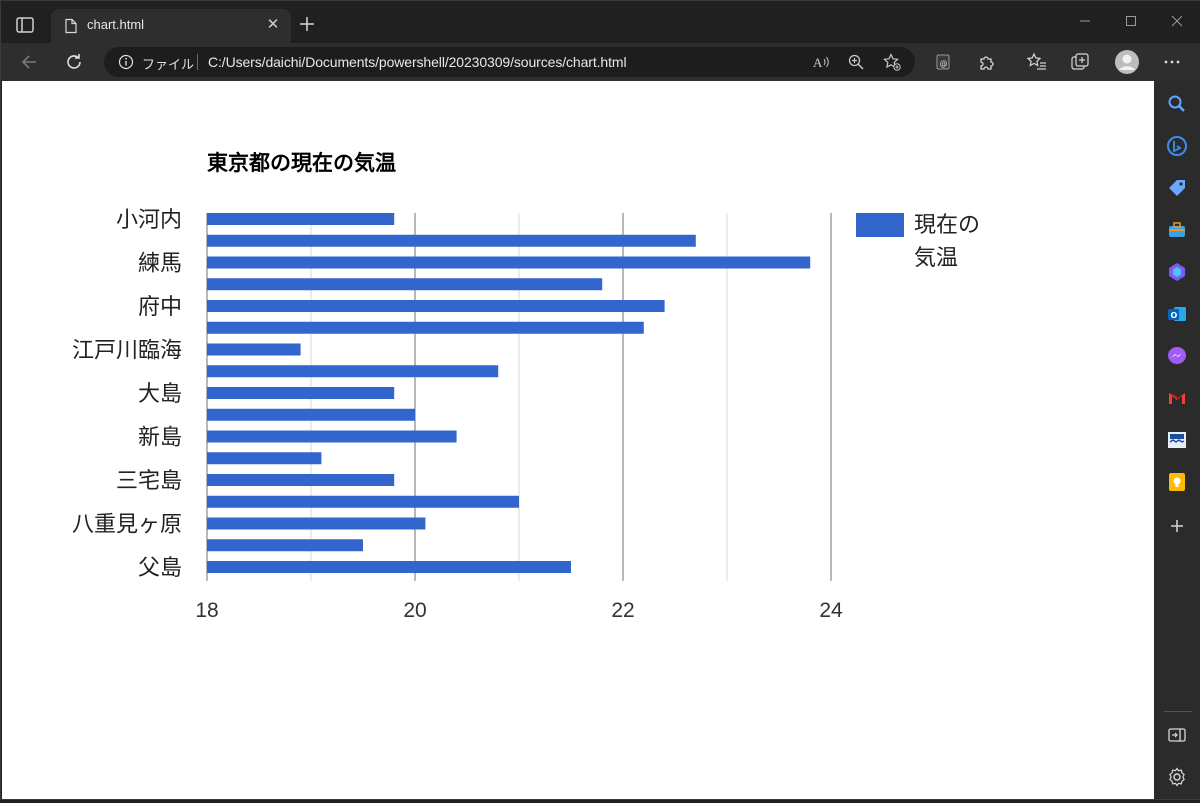 This screenshot has height=803, width=1200. What do you see at coordinates (71, 26) in the screenshot?
I see `file-icon` at bounding box center [71, 26].